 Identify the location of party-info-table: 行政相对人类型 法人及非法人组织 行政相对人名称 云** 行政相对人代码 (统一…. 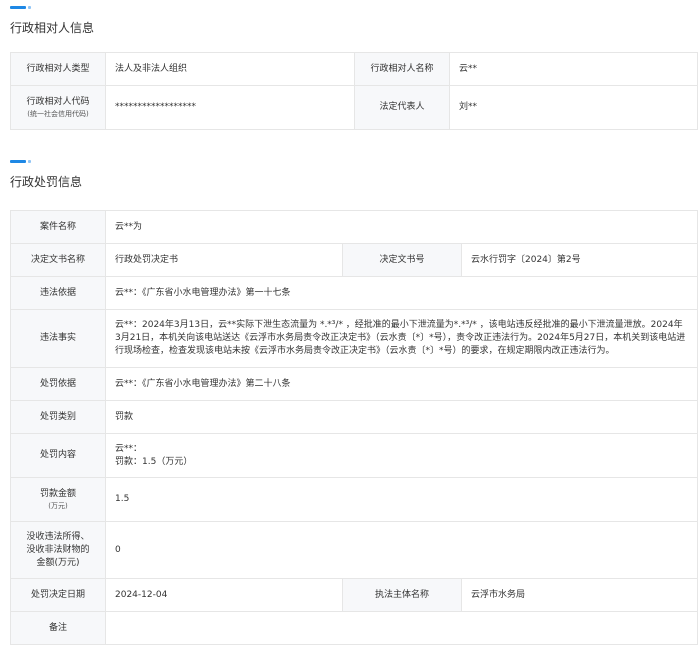
(354, 91).